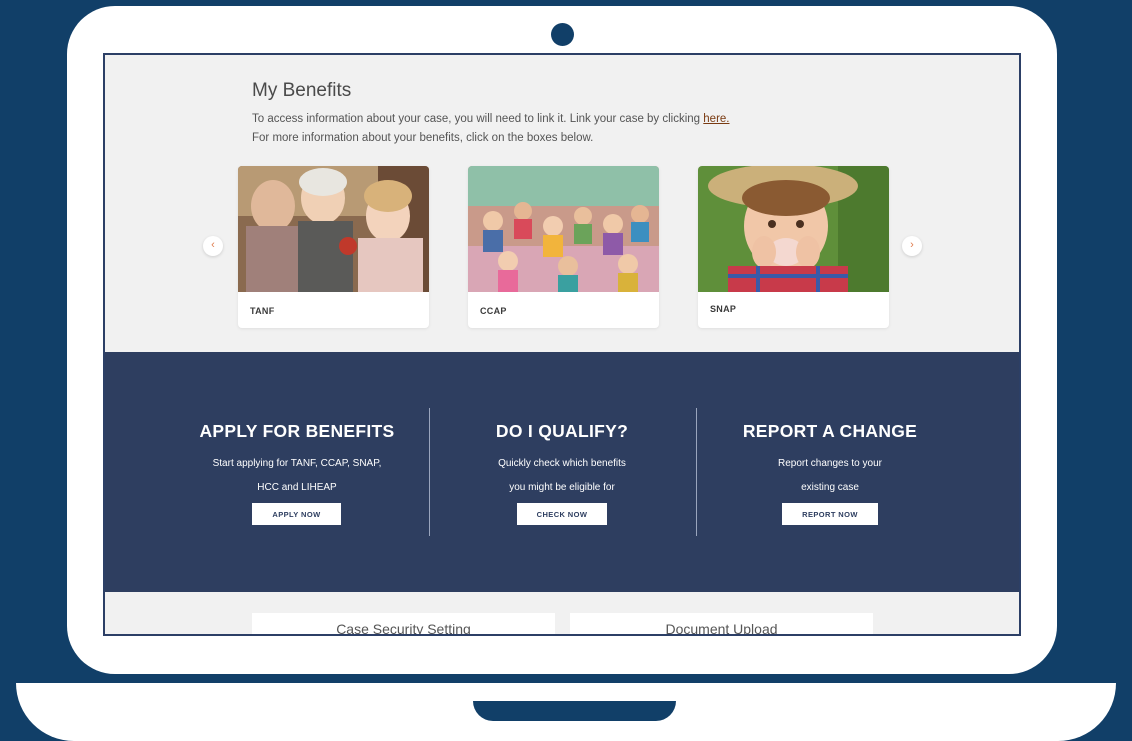 The image size is (1132, 741). What do you see at coordinates (297, 431) in the screenshot?
I see `apply-heading: APPLY FOR BENEFITS` at bounding box center [297, 431].